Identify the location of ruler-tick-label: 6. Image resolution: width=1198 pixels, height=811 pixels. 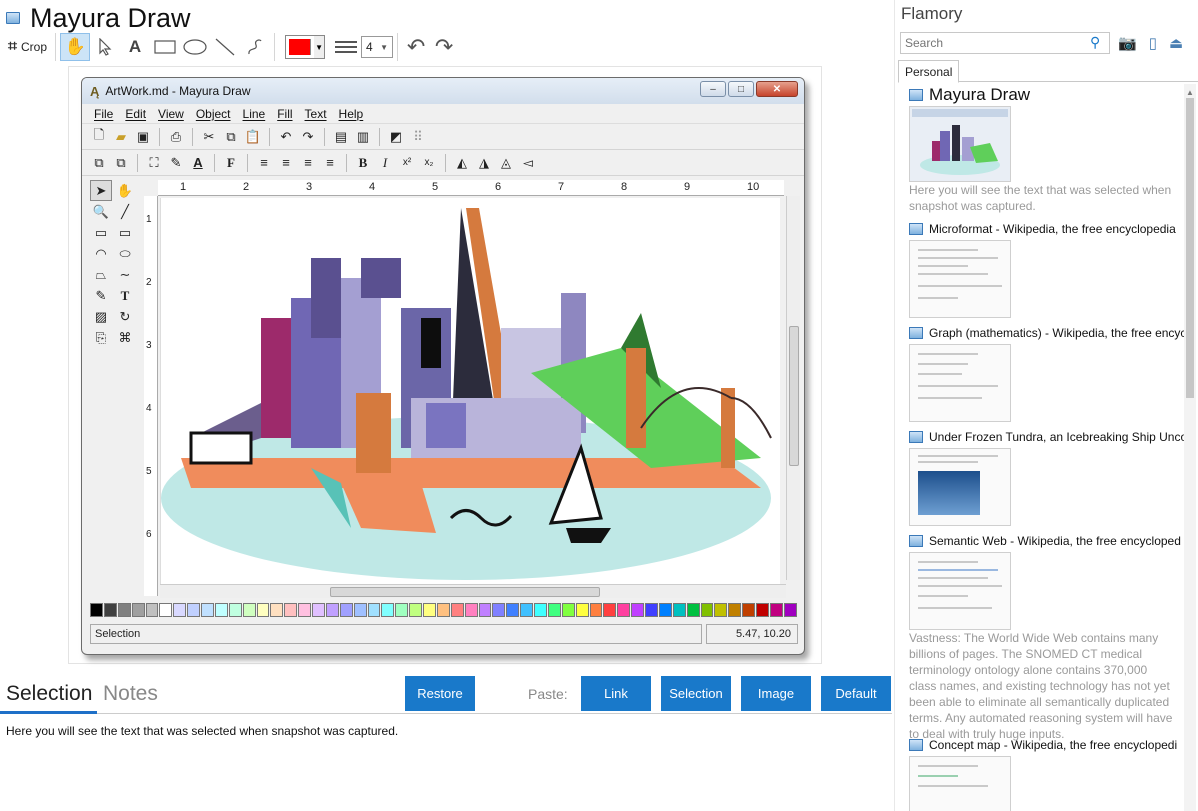
(498, 187).